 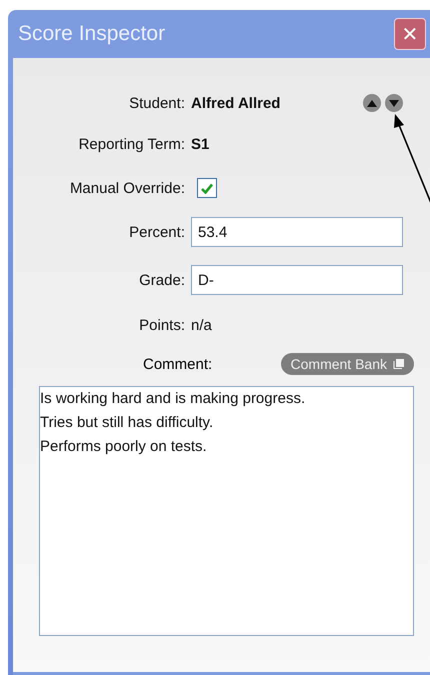 I want to click on up-triangle-icon, so click(x=372, y=103).